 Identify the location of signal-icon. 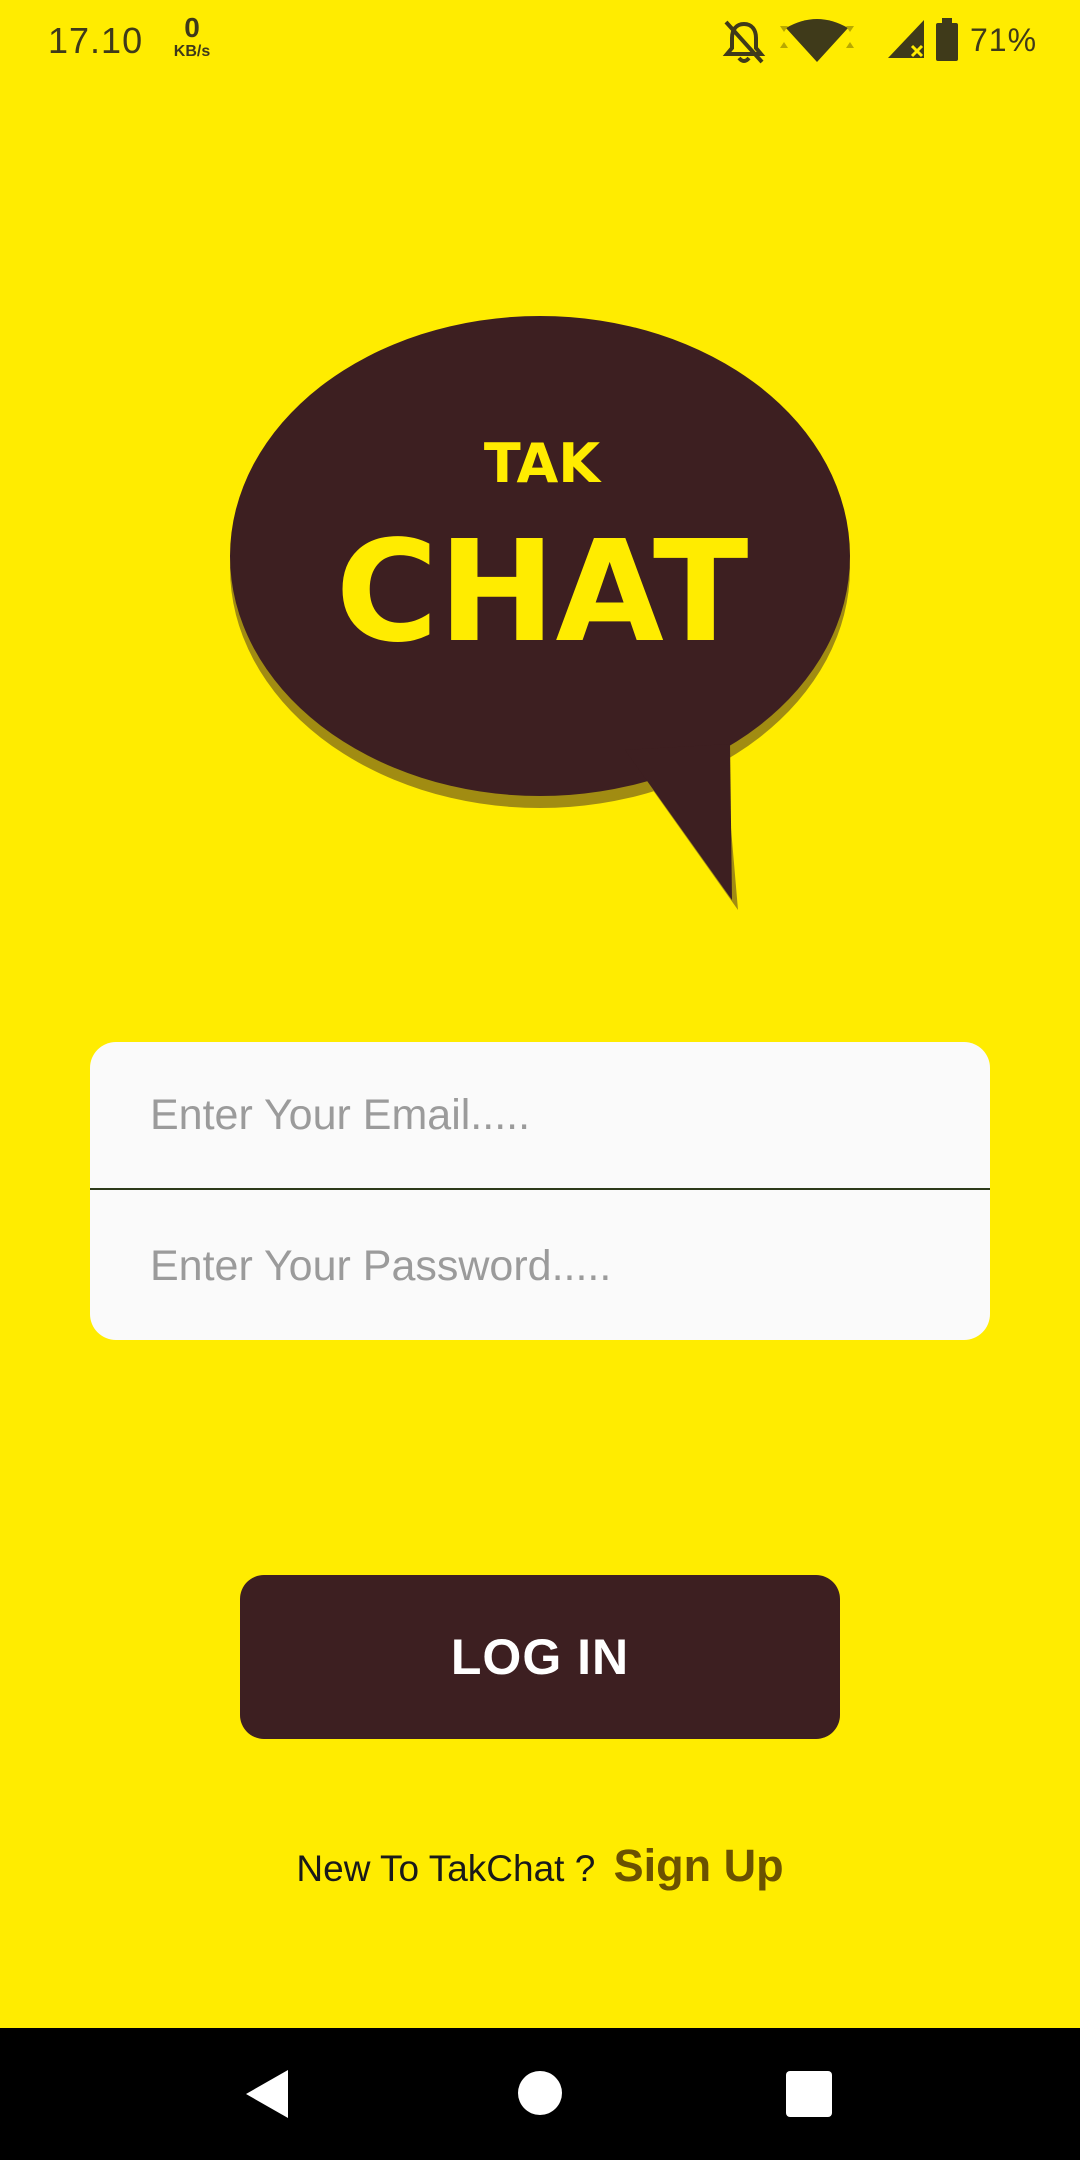
(906, 39).